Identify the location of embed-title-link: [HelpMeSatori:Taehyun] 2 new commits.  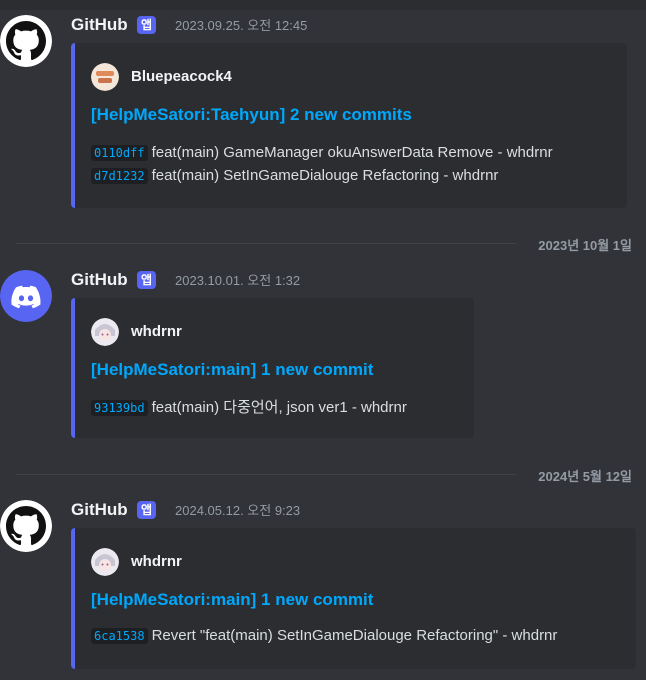
(251, 115).